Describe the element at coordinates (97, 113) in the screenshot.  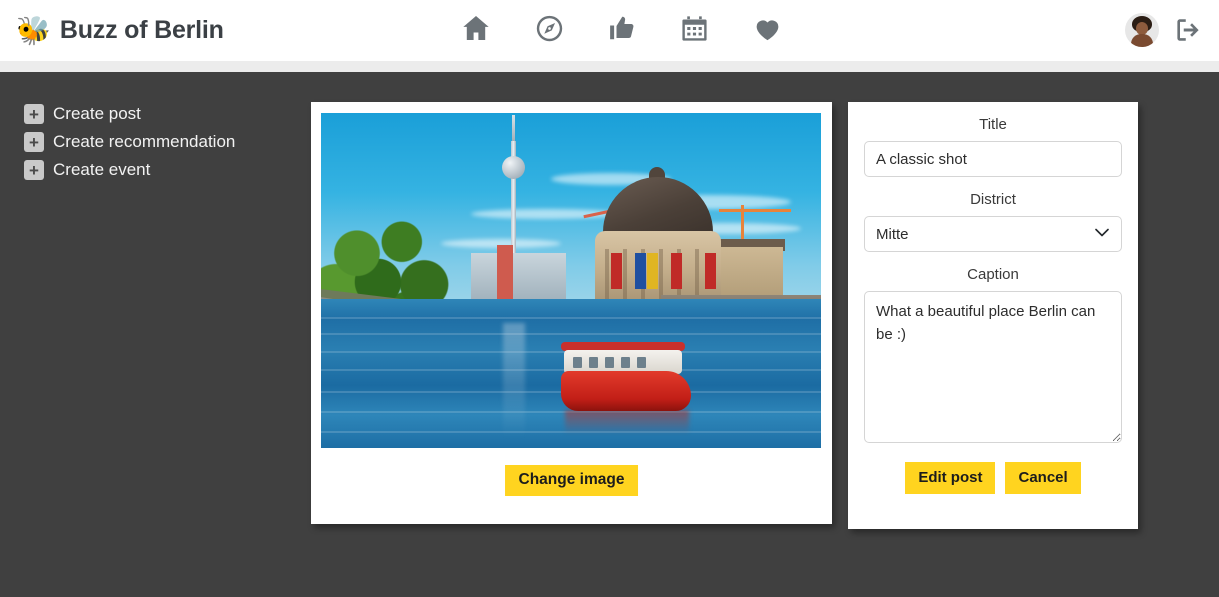
I see `sidebar-item-label: Create post` at that location.